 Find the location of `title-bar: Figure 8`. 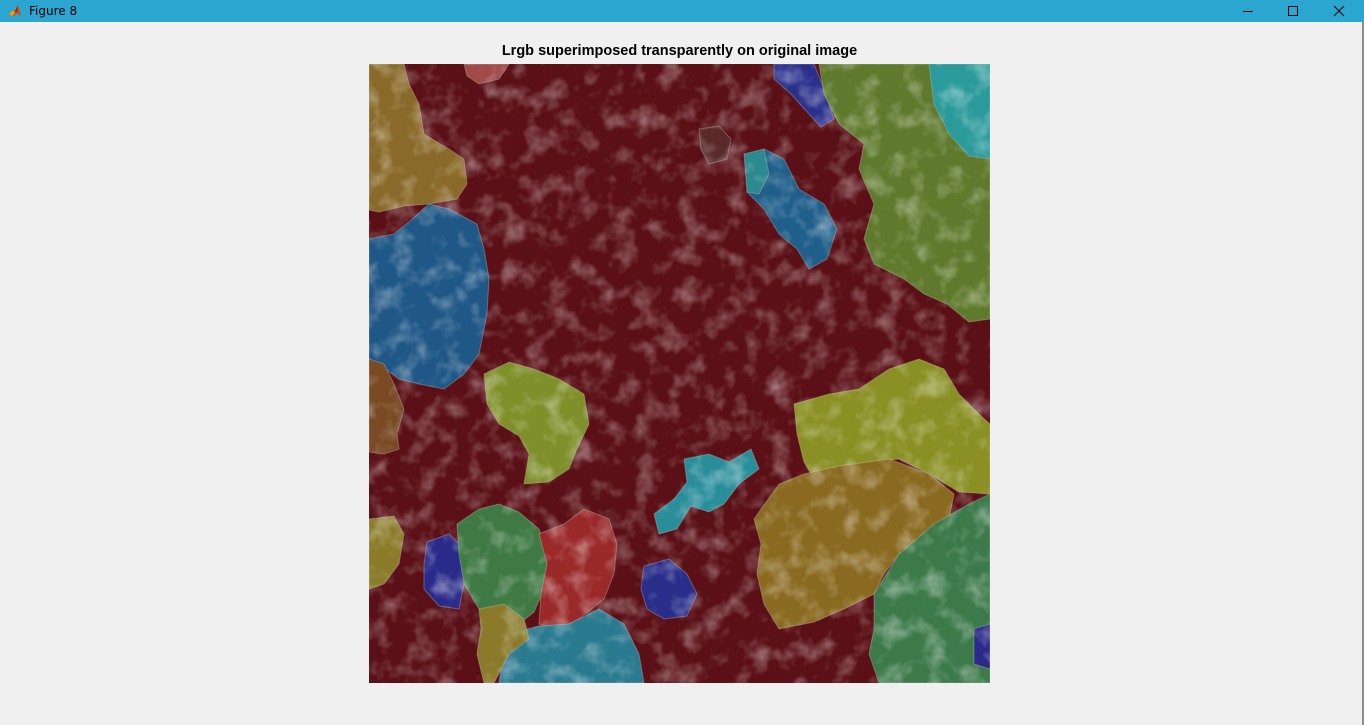

title-bar: Figure 8 is located at coordinates (682, 11).